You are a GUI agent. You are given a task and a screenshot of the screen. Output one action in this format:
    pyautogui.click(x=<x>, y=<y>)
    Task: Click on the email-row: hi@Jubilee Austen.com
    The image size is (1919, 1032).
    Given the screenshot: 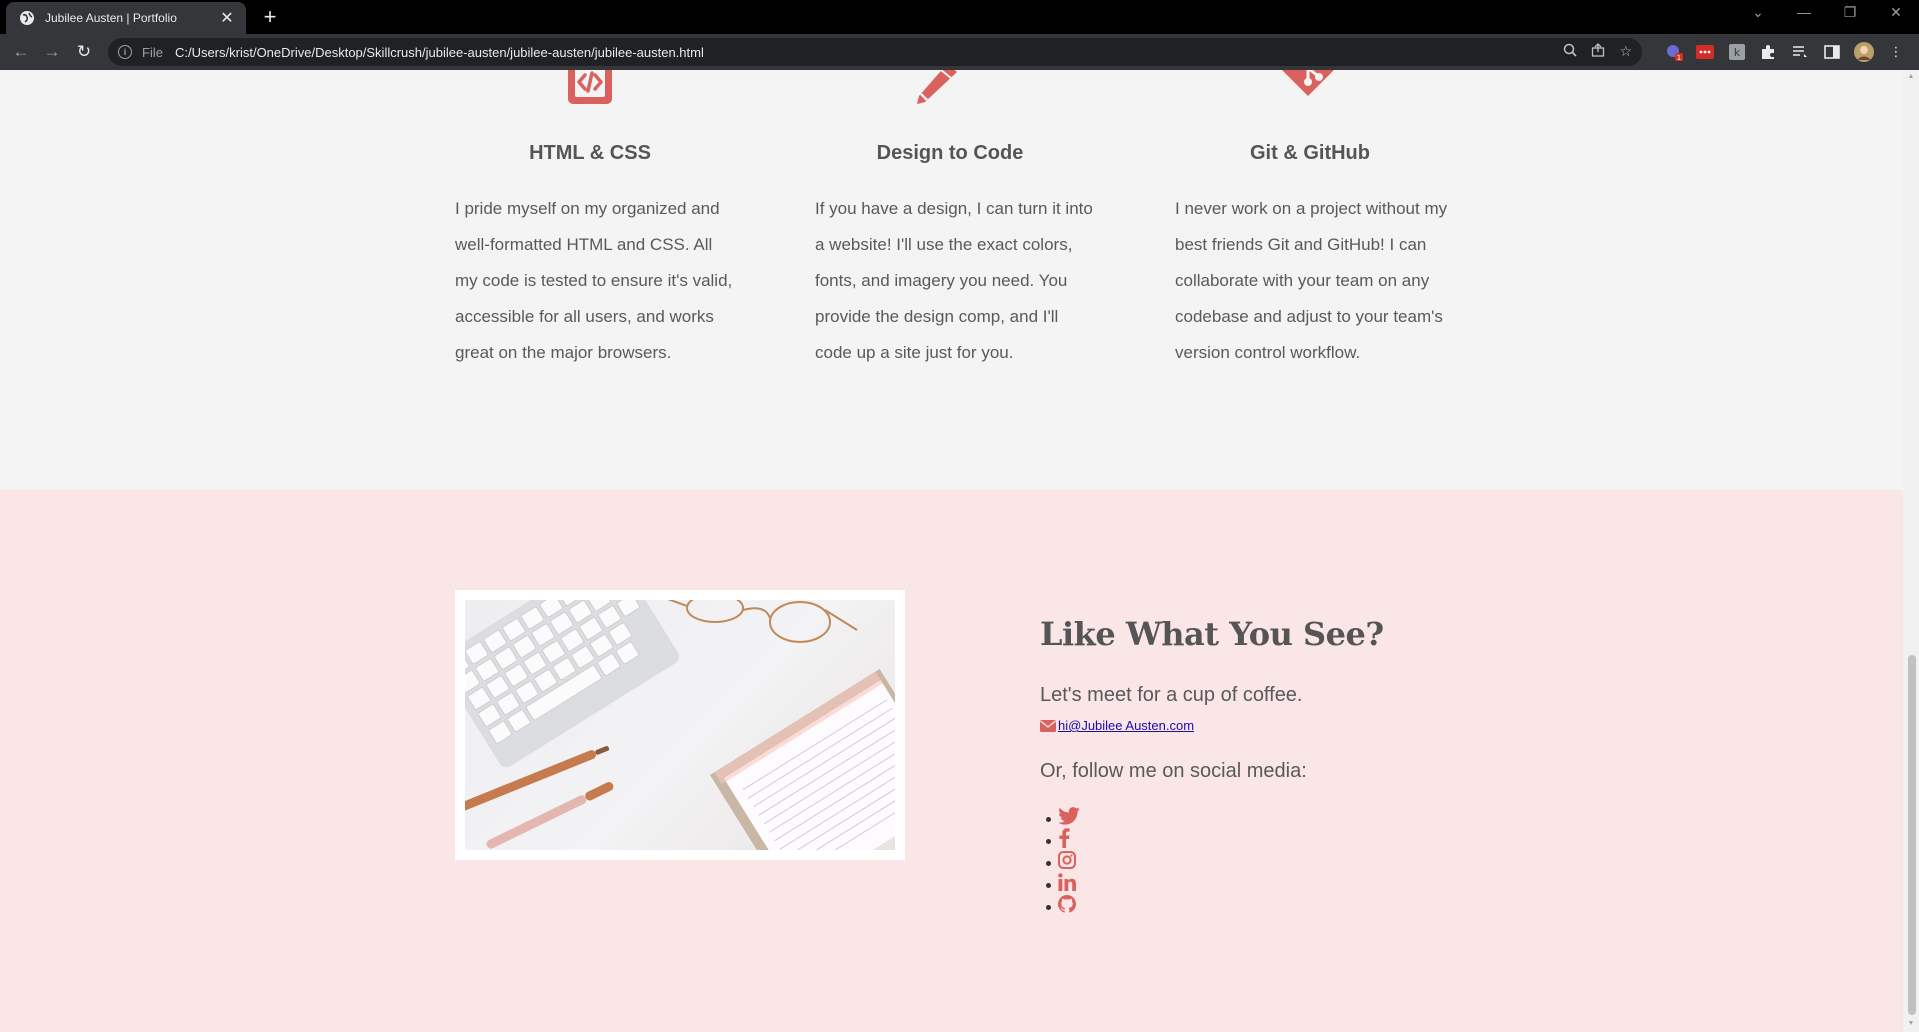 What is the action you would take?
    pyautogui.click(x=1117, y=725)
    